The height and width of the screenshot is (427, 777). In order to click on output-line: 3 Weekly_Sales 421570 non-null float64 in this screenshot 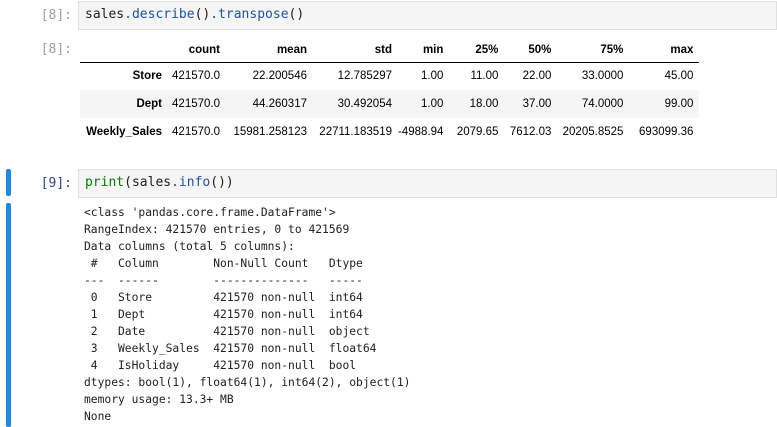, I will do `click(230, 348)`.